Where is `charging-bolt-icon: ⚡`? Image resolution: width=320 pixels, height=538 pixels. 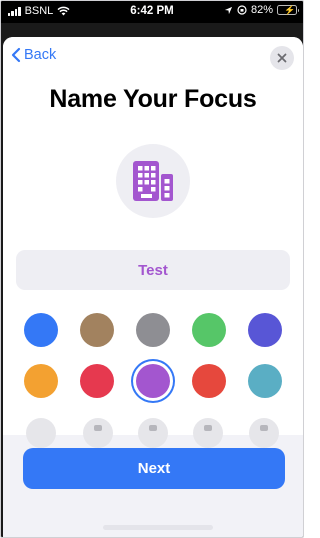 charging-bolt-icon: ⚡ is located at coordinates (290, 10).